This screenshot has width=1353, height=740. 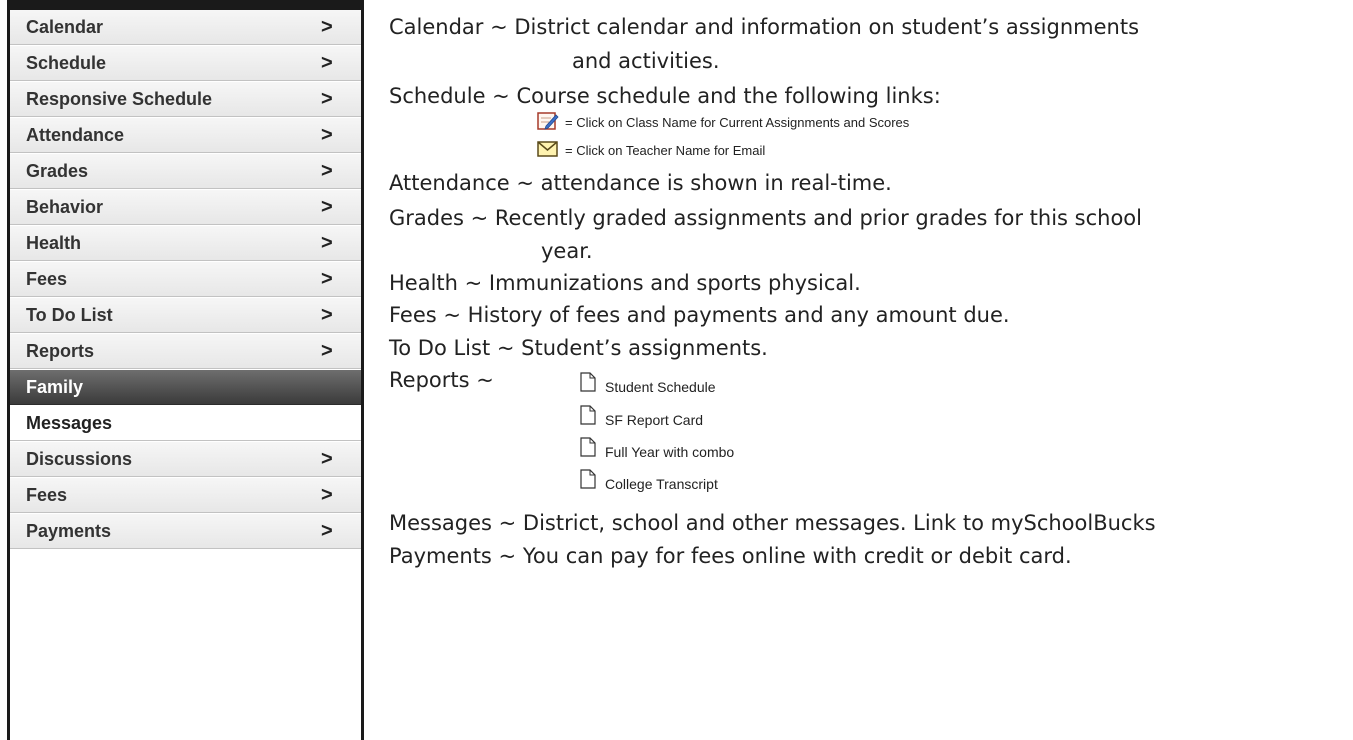 I want to click on sidebar-item-grades: Grades >, so click(x=185, y=171).